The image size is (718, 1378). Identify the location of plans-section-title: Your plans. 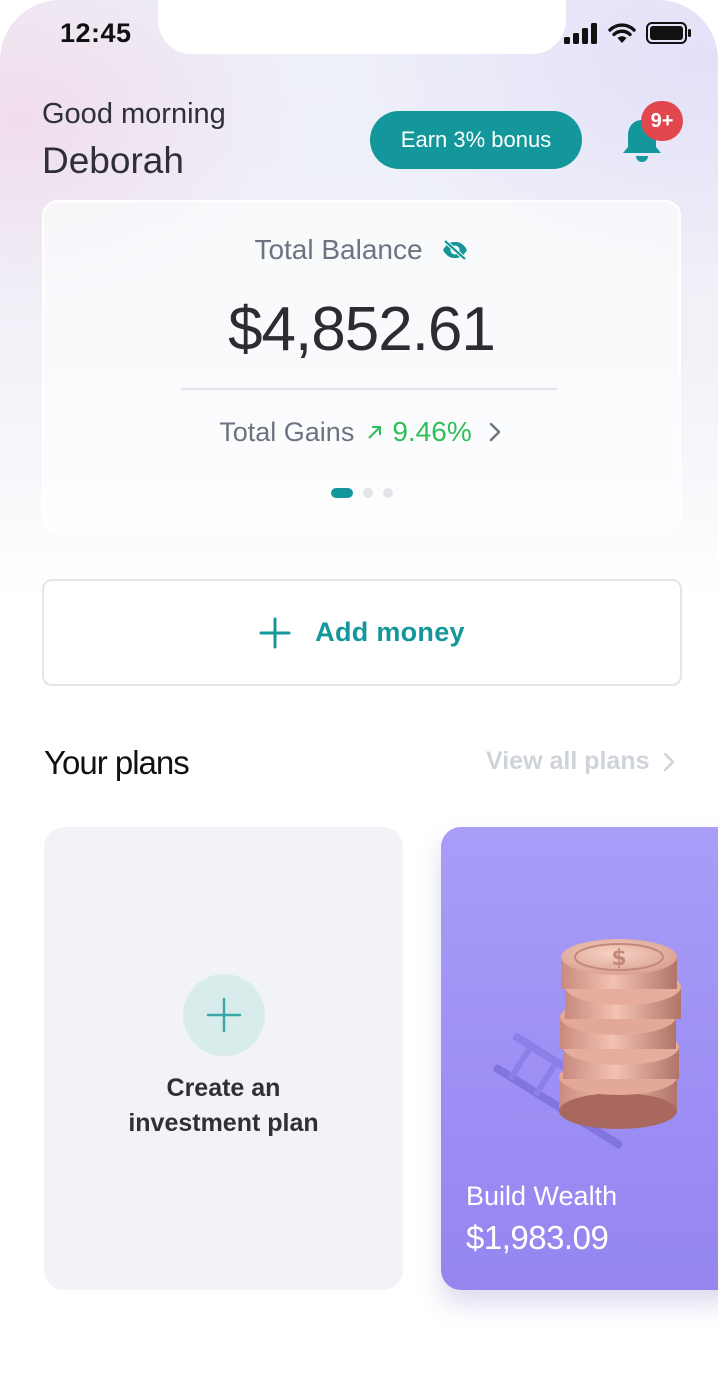
(117, 762).